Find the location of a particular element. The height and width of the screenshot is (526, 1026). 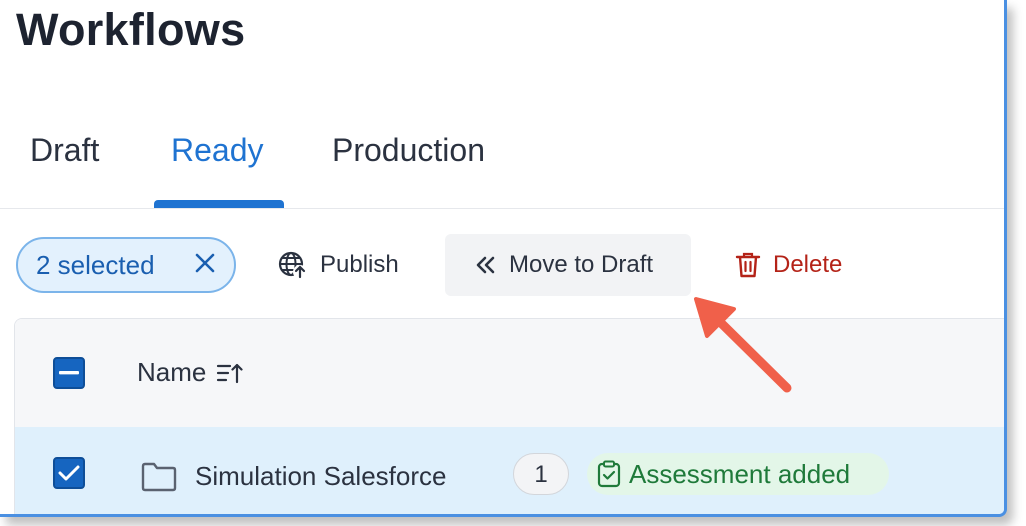

move-to-draft-label: Move to Draft is located at coordinates (581, 264).